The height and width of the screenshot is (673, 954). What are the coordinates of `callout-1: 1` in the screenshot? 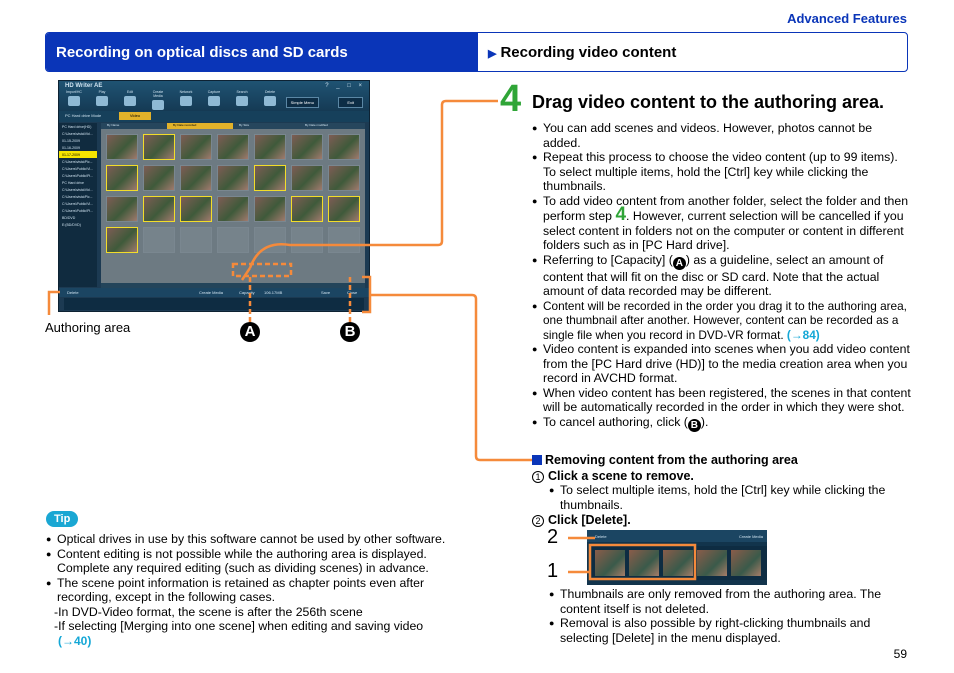 It's located at (553, 571).